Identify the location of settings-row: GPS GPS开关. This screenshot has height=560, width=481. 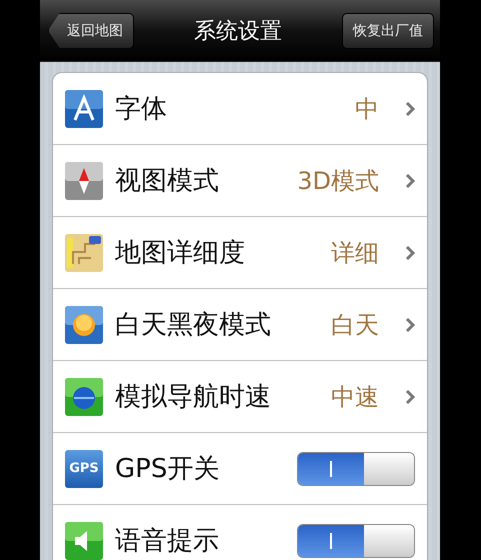
(240, 469).